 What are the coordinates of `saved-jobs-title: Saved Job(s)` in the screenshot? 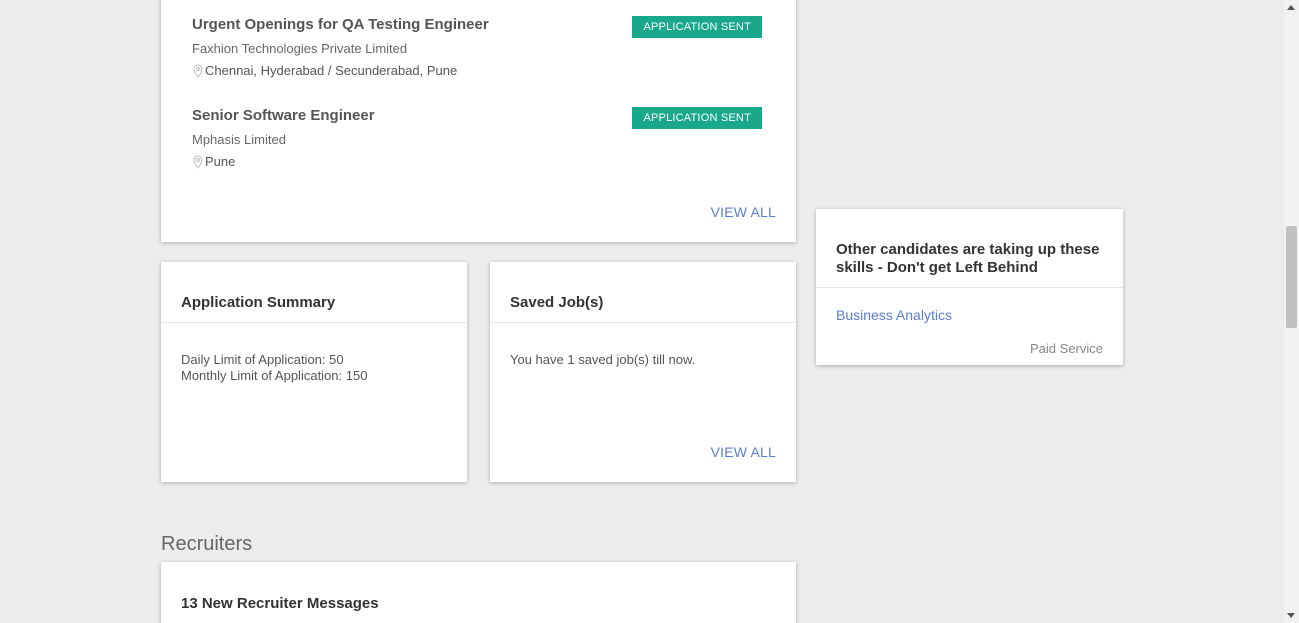 It's located at (557, 302).